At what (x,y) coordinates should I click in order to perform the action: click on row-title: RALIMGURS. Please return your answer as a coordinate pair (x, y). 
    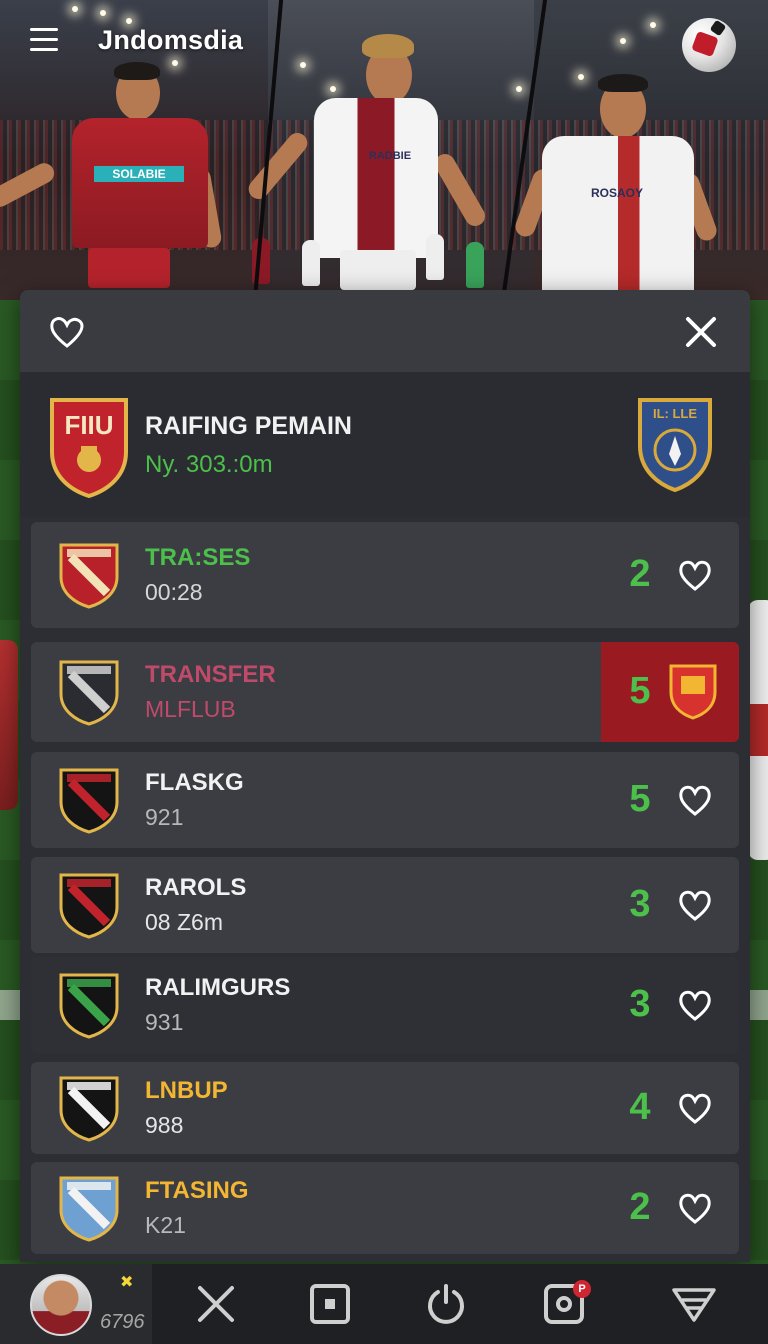
    Looking at the image, I should click on (218, 987).